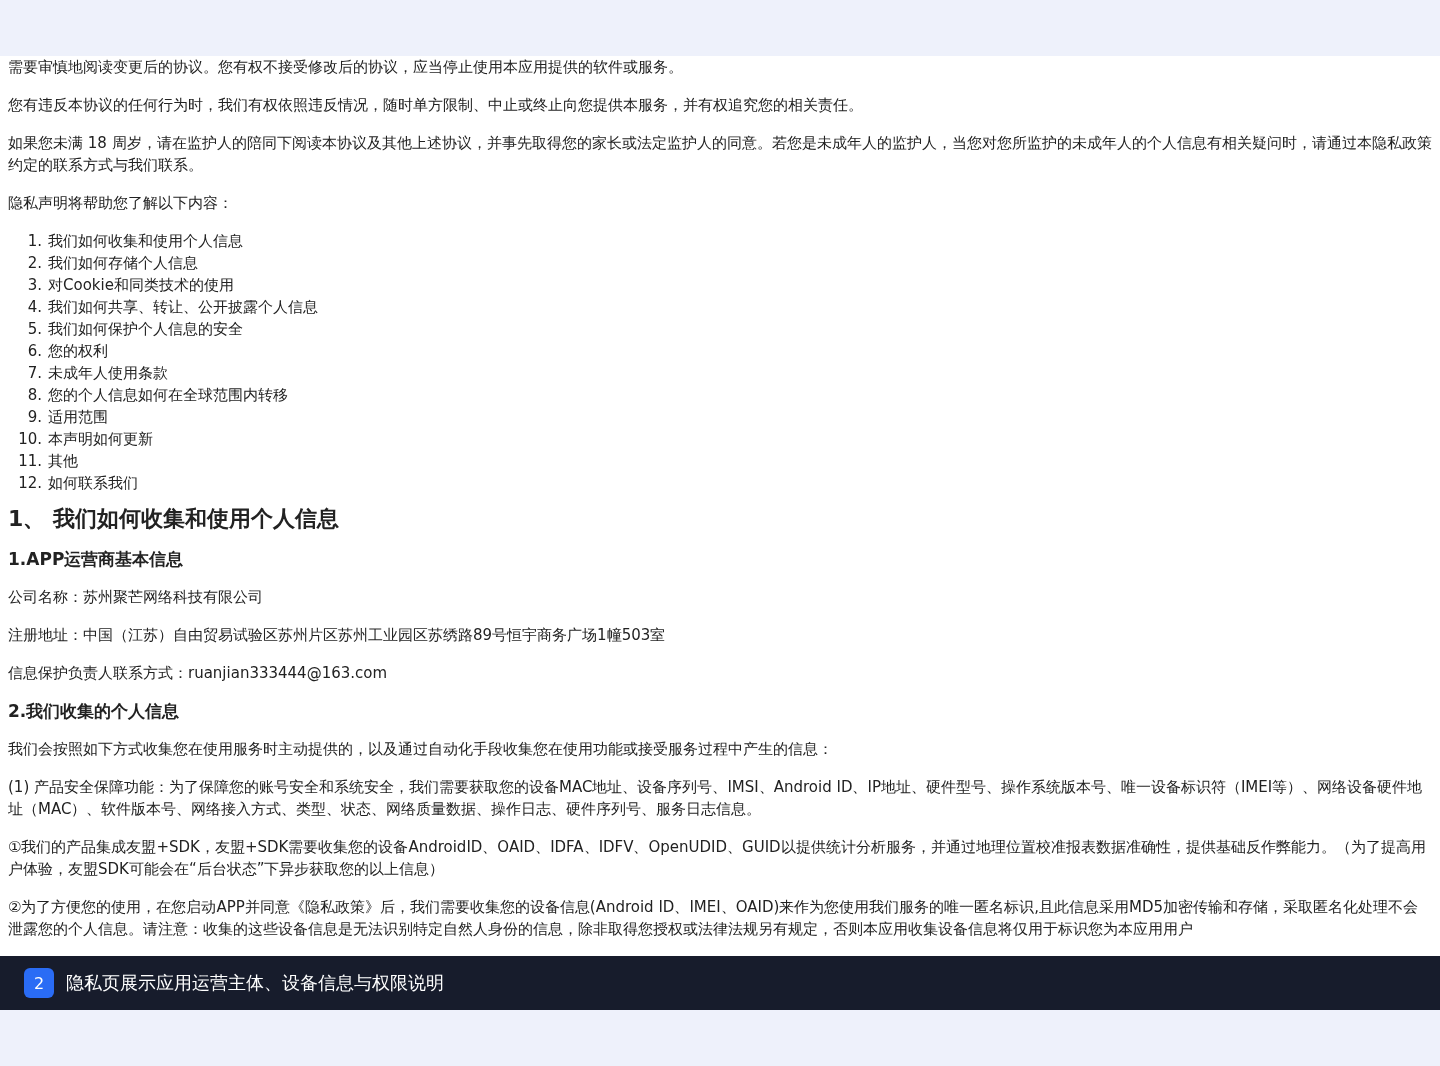 The width and height of the screenshot is (1440, 1066). What do you see at coordinates (34, 307) in the screenshot?
I see `item-number: 4.` at bounding box center [34, 307].